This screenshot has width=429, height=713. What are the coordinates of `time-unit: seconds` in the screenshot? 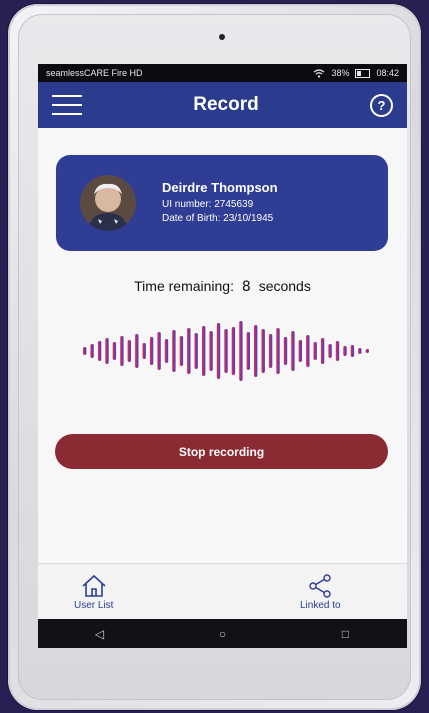 It's located at (284, 286).